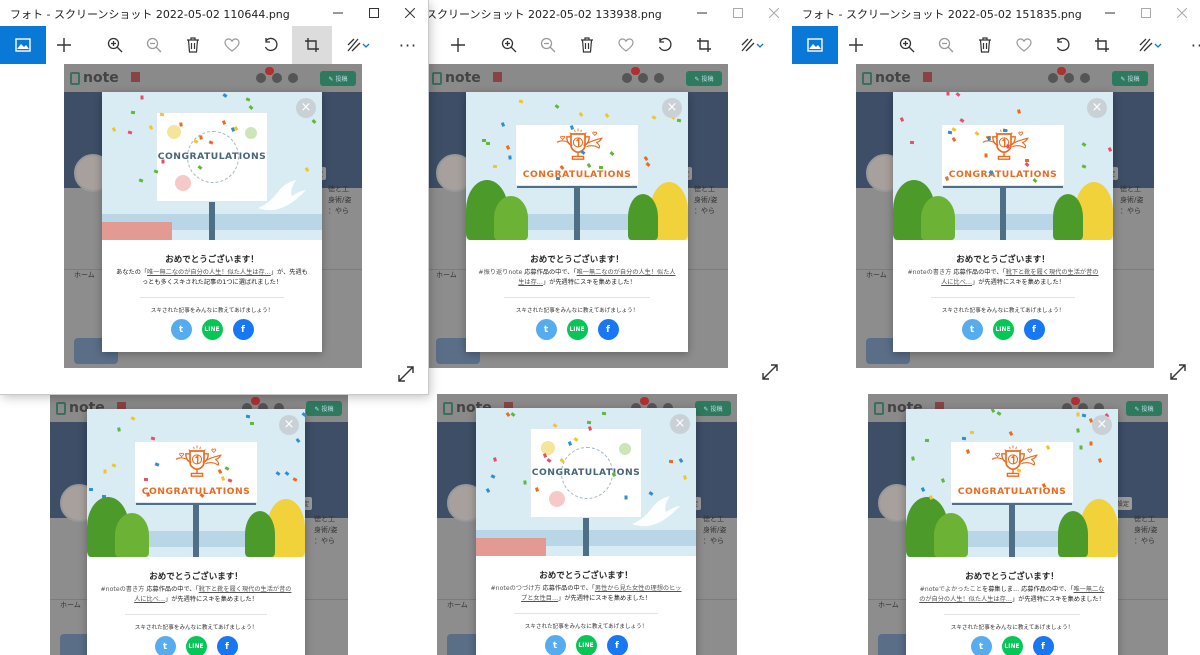  I want to click on dialog-title: おめでとうございます！, so click(196, 577).